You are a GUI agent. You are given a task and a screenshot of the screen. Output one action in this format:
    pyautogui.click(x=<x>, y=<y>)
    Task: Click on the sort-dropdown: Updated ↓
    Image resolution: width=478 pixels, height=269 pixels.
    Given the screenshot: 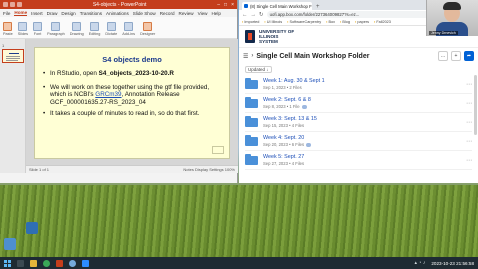 What is the action you would take?
    pyautogui.click(x=258, y=69)
    